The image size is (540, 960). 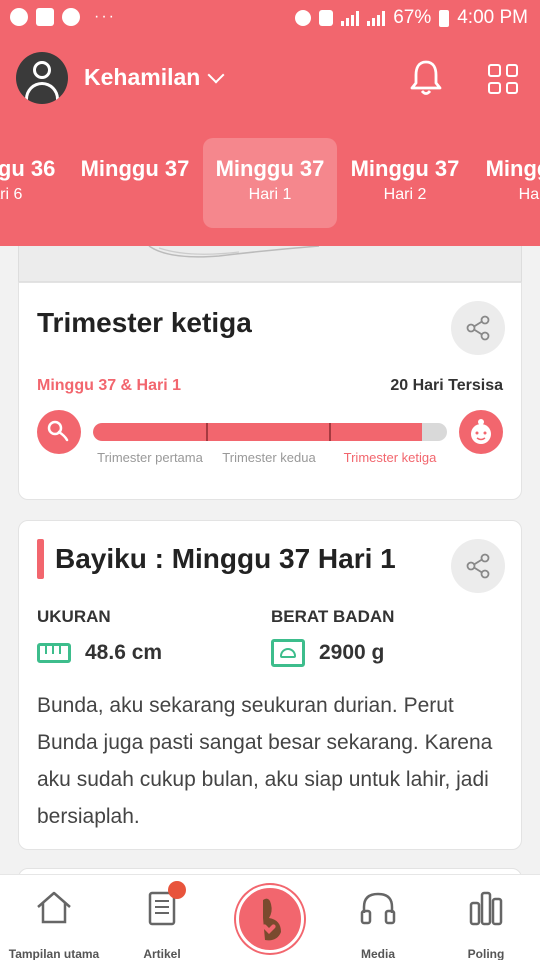 I want to click on weight-value: 2900 g, so click(x=352, y=652).